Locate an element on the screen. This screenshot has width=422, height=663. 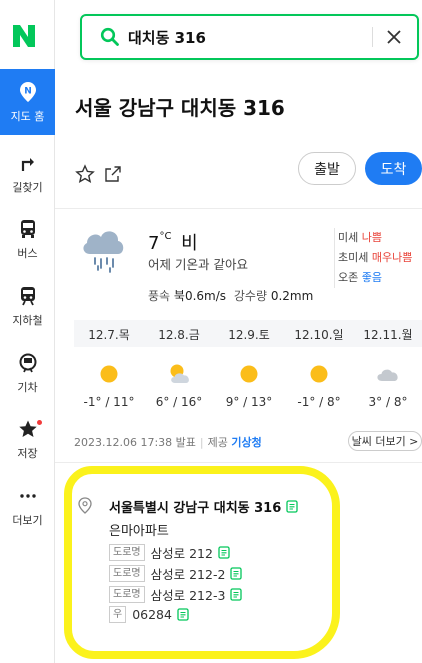
bus-icon is located at coordinates (28, 229).